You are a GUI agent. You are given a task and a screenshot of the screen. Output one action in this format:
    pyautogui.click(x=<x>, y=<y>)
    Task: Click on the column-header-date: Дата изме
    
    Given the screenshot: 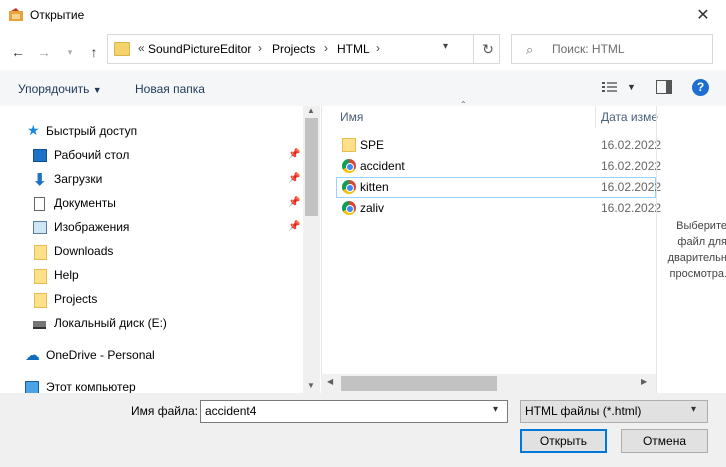 What is the action you would take?
    pyautogui.click(x=629, y=117)
    